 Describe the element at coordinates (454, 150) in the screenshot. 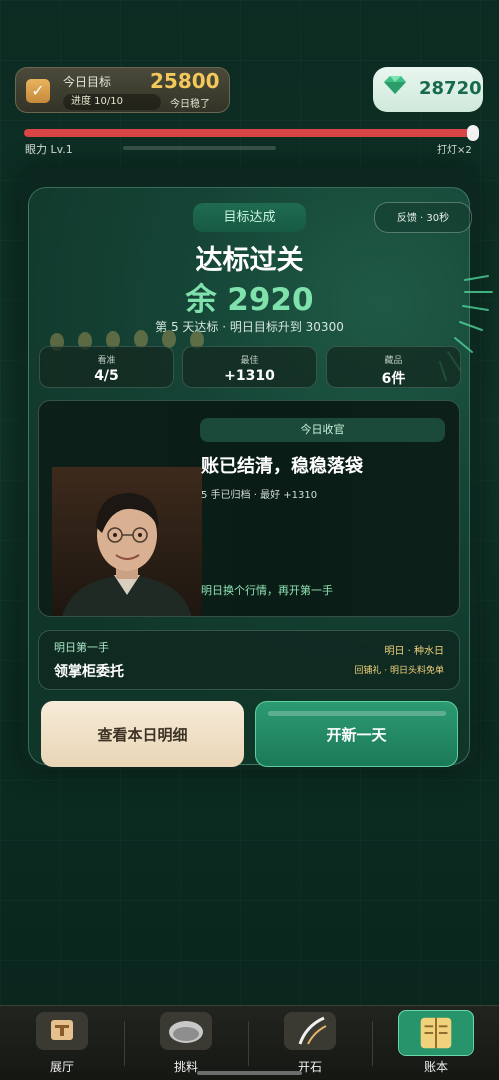

I see `light-count: 打灯×2` at that location.